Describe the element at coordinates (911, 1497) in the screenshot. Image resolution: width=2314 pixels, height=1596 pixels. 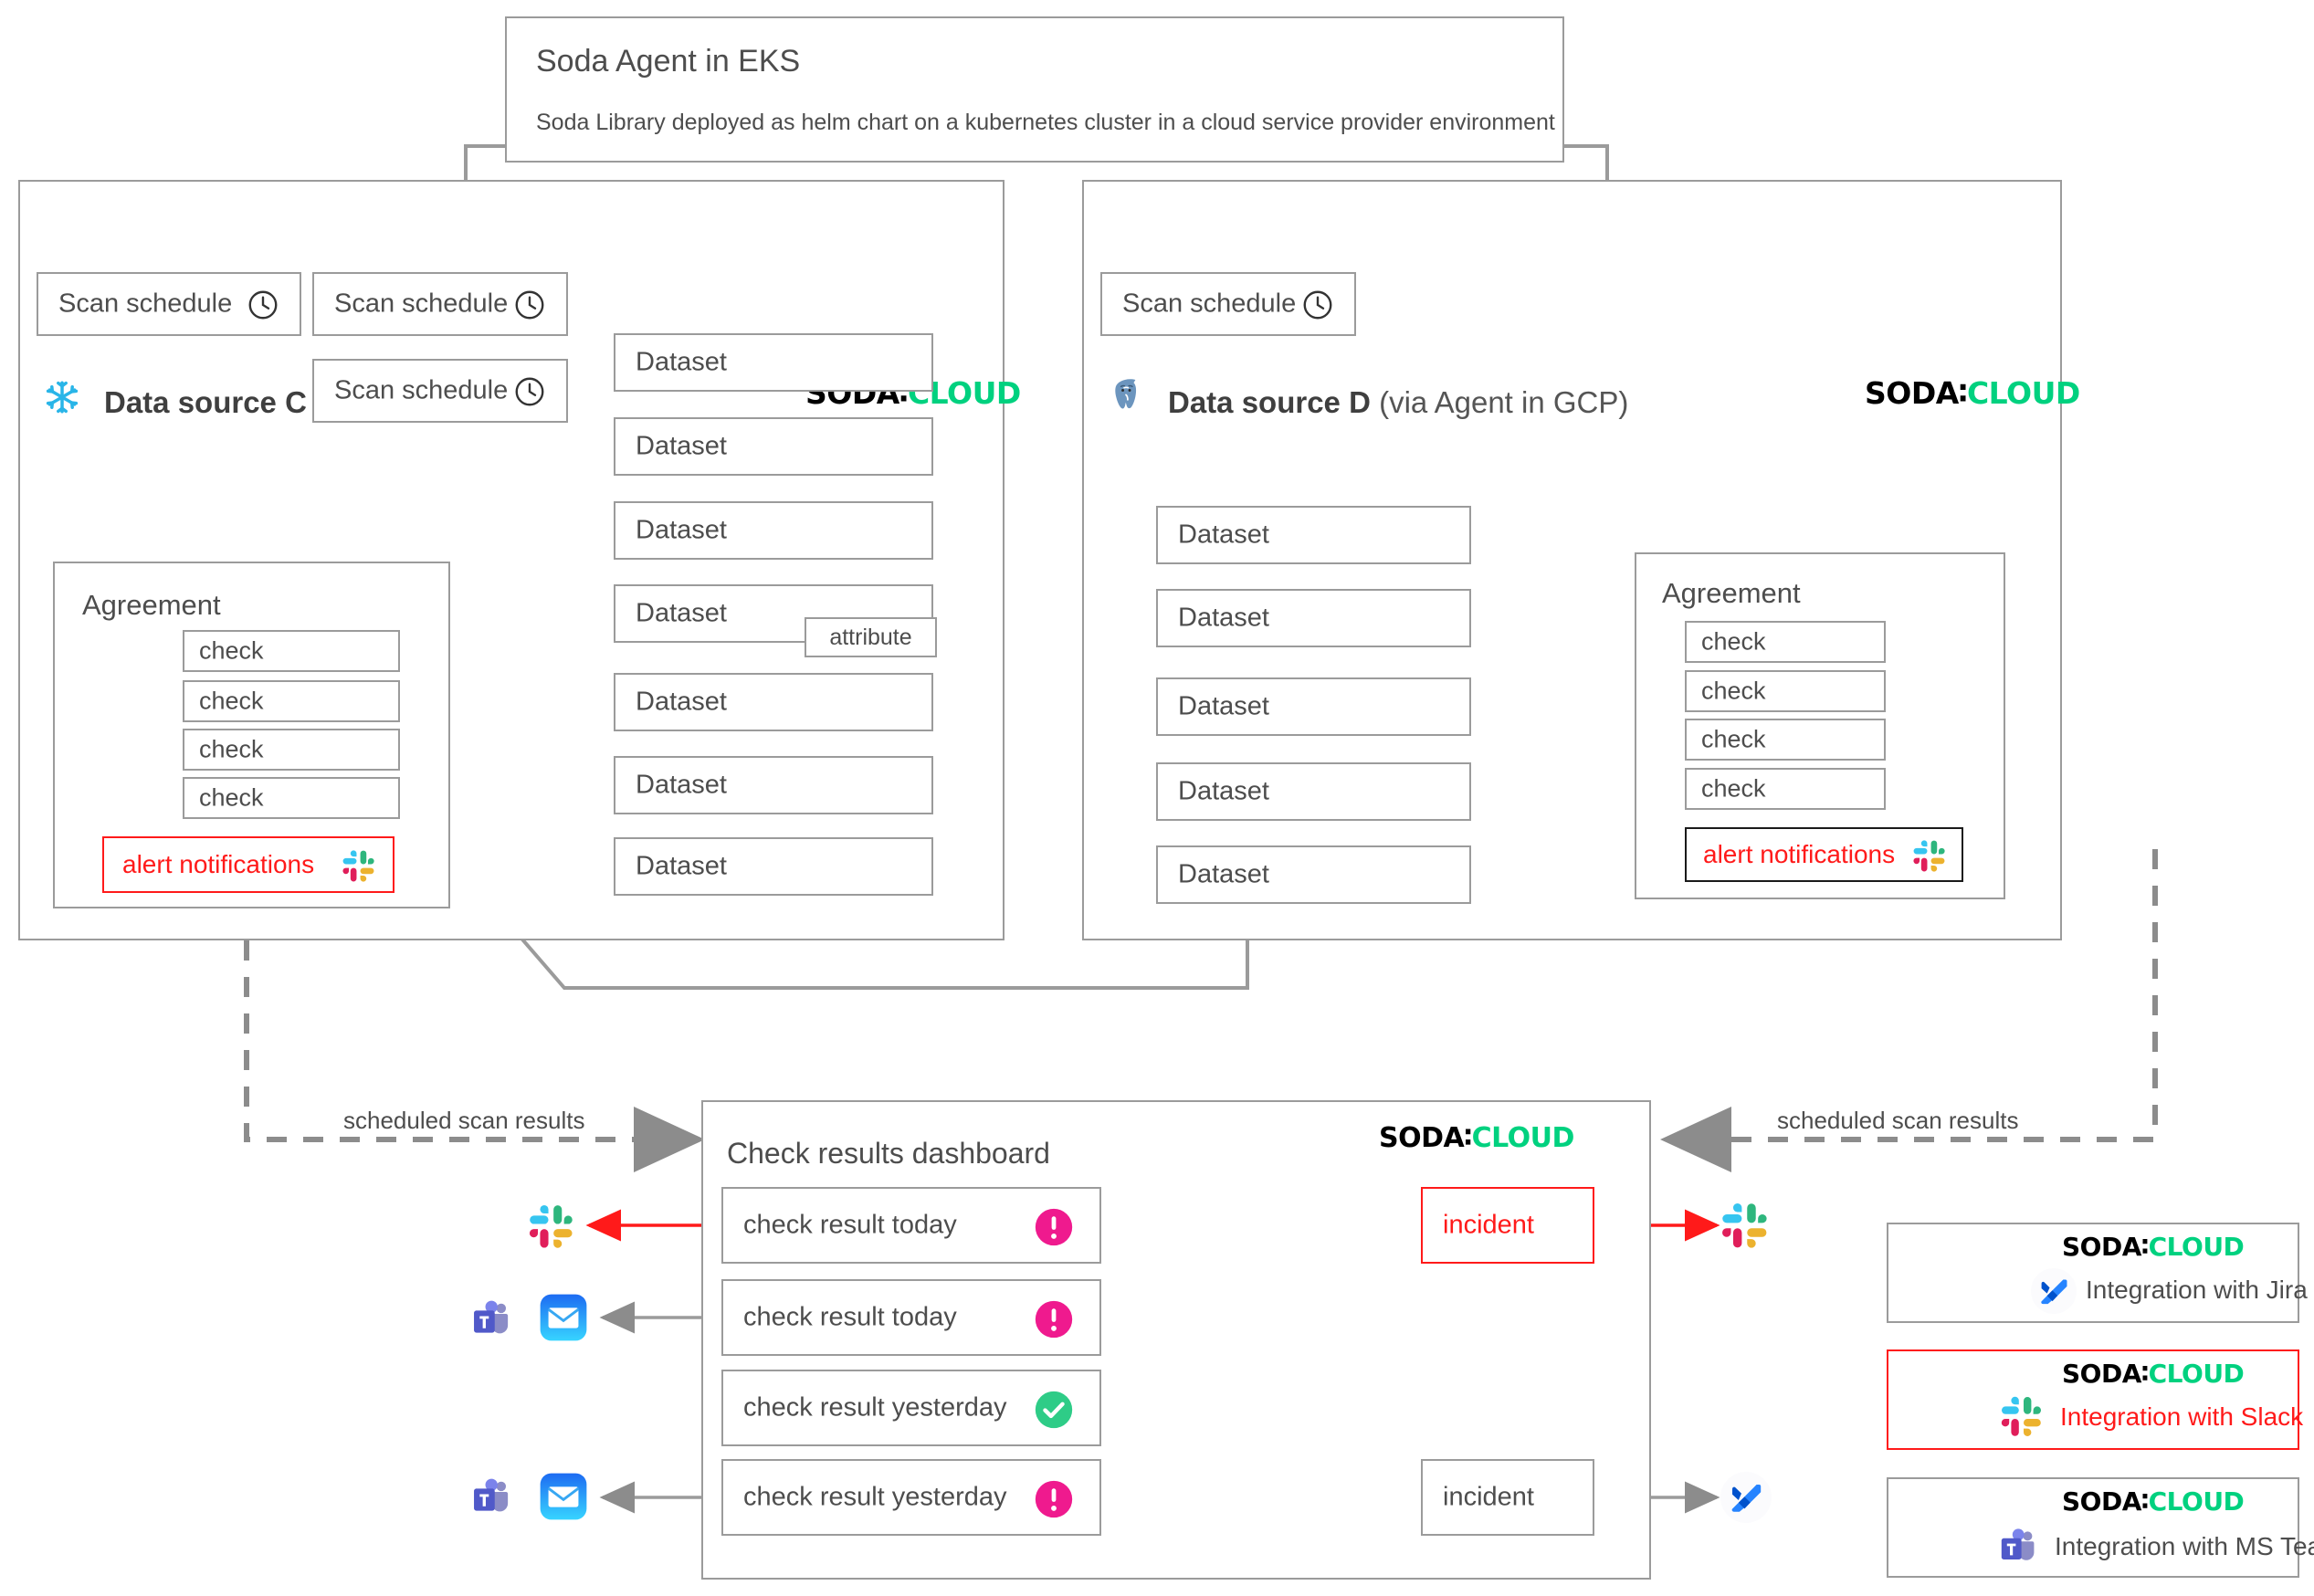
I see `check-result-row-4: check result yesterday` at that location.